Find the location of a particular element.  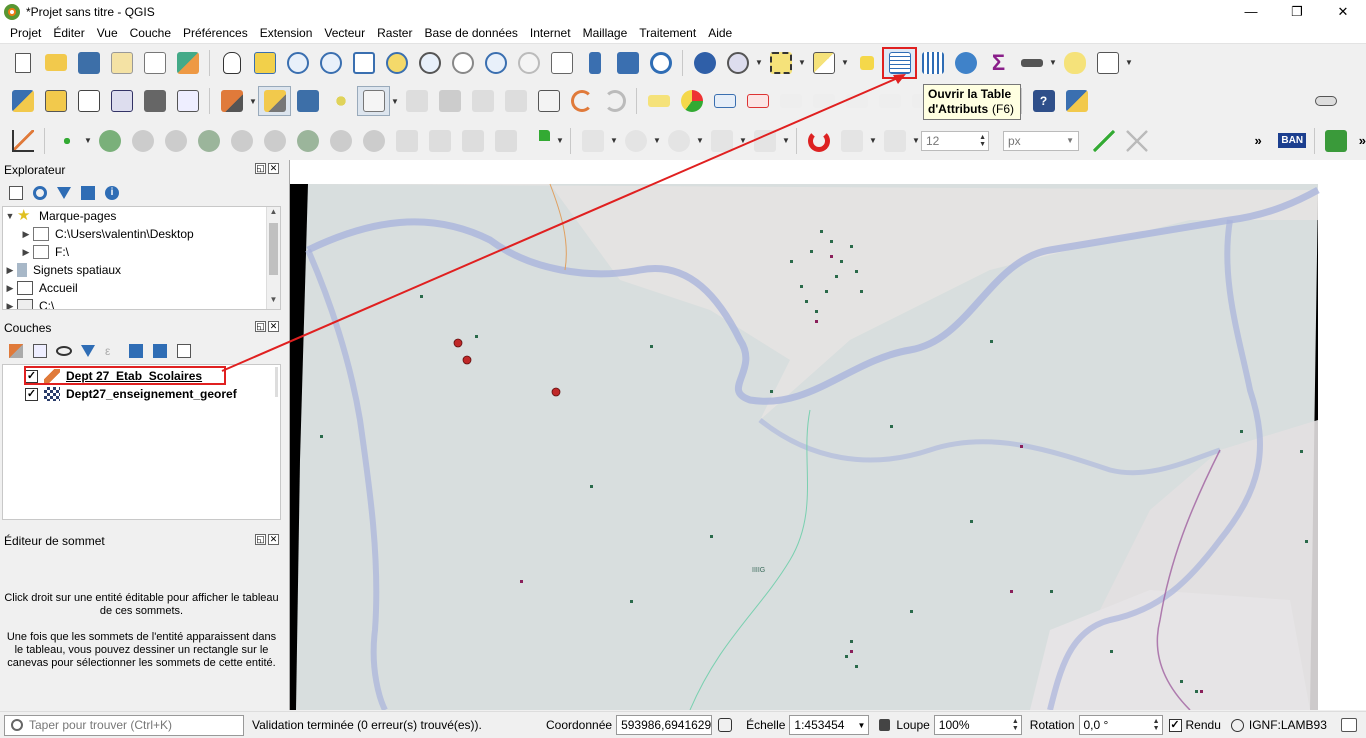

new-print-layout-button is located at coordinates (121, 63).